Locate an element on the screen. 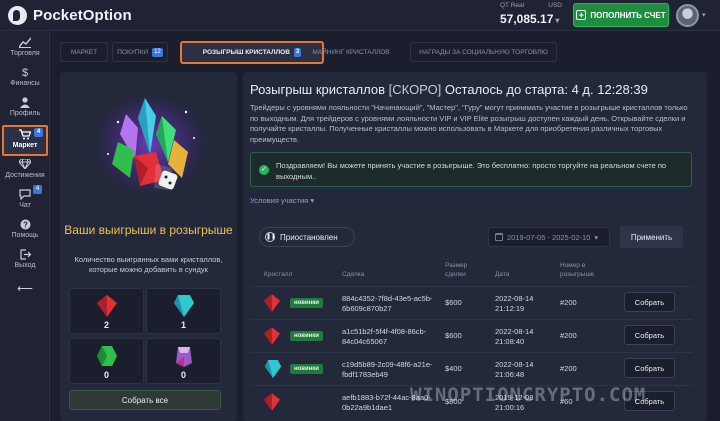 This screenshot has height=421, width=720. crystal-cell-purple: 0 is located at coordinates (183, 361).